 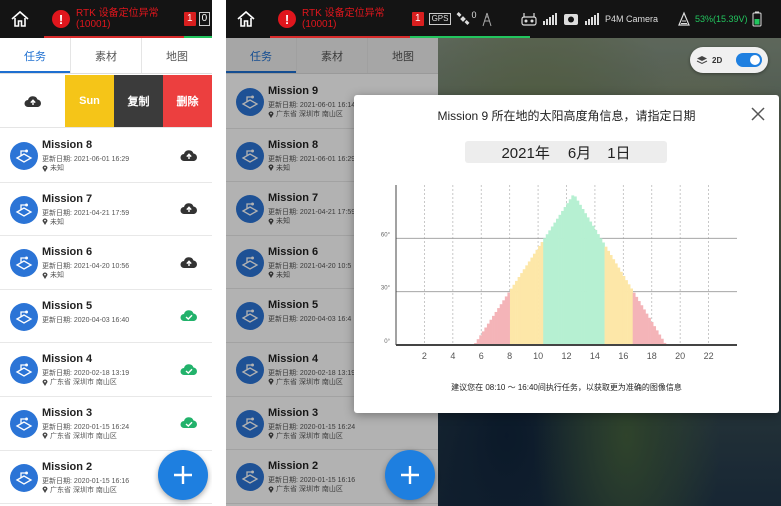 What do you see at coordinates (684, 18) in the screenshot?
I see `battery-icon` at bounding box center [684, 18].